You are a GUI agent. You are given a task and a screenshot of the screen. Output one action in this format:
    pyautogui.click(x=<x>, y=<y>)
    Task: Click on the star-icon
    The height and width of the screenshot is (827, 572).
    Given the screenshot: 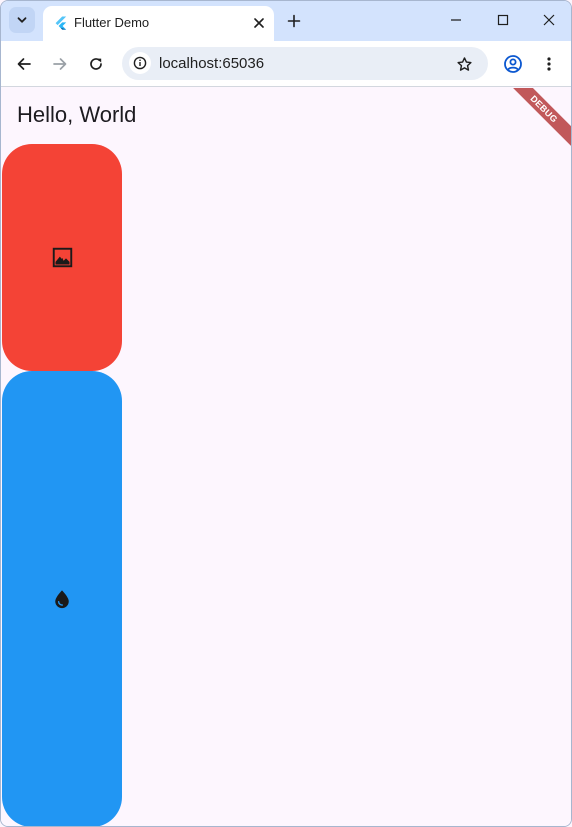 What is the action you would take?
    pyautogui.click(x=464, y=63)
    